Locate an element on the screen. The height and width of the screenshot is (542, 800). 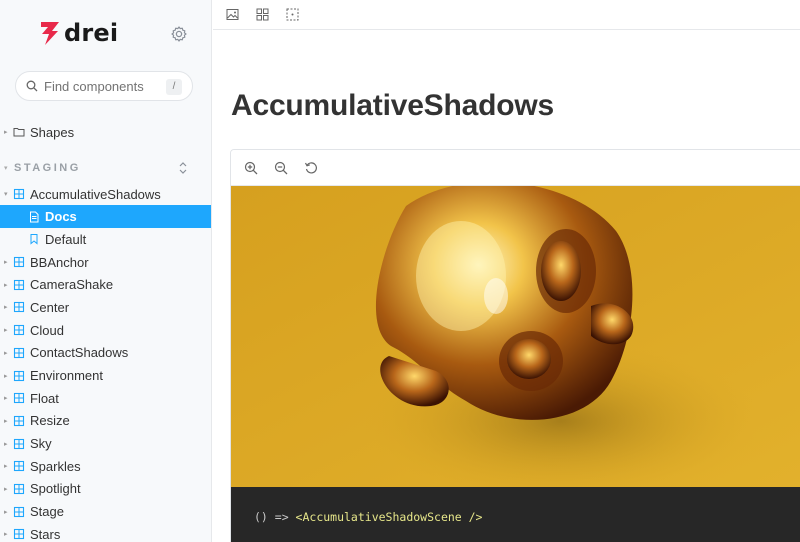
zoom-out-icon is located at coordinates (281, 168).